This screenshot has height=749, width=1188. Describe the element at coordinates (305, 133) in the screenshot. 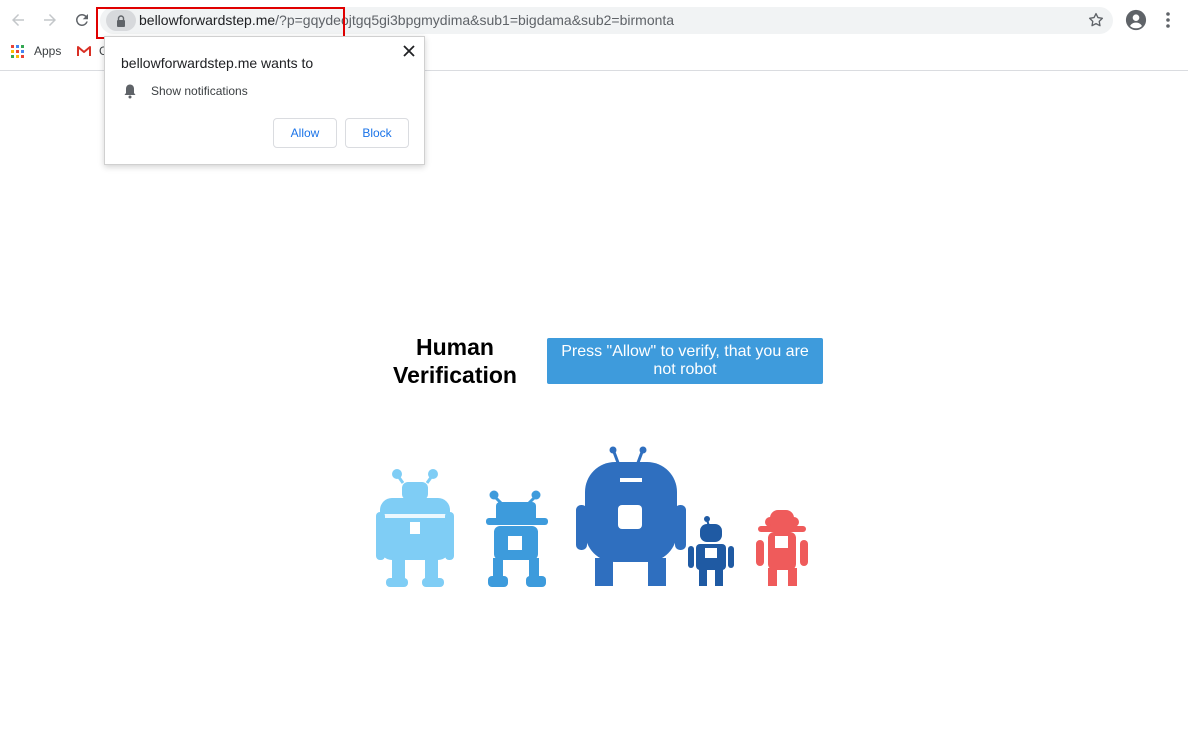

I see `allow-button: Allow` at that location.